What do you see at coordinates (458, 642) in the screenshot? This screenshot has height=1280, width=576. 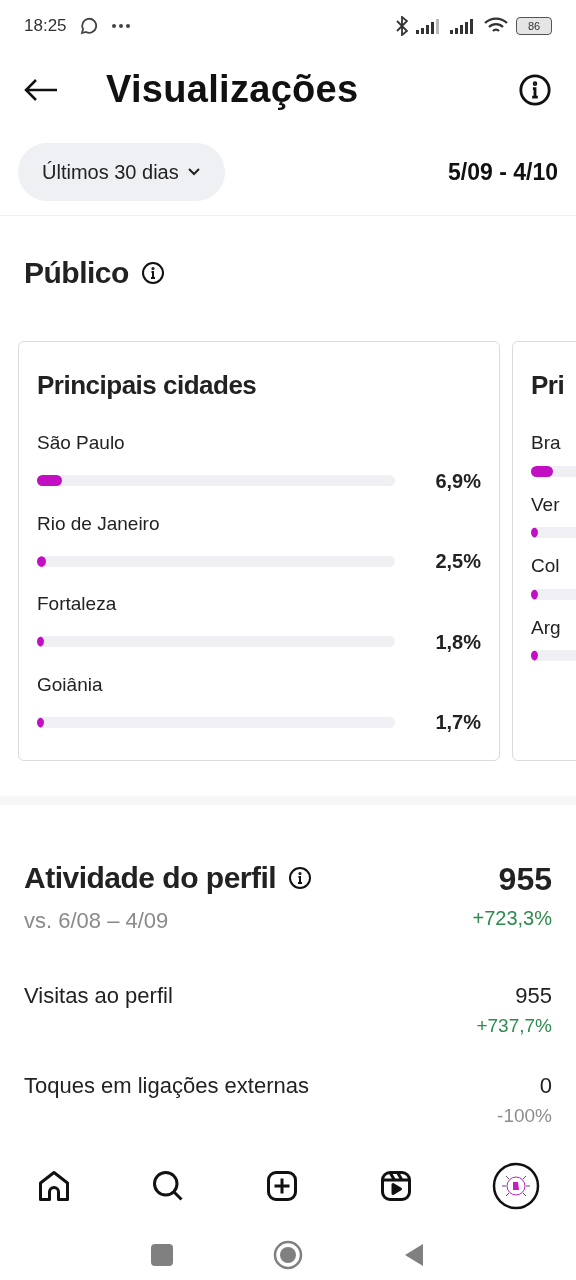 I see `percent-value: 1,8%` at bounding box center [458, 642].